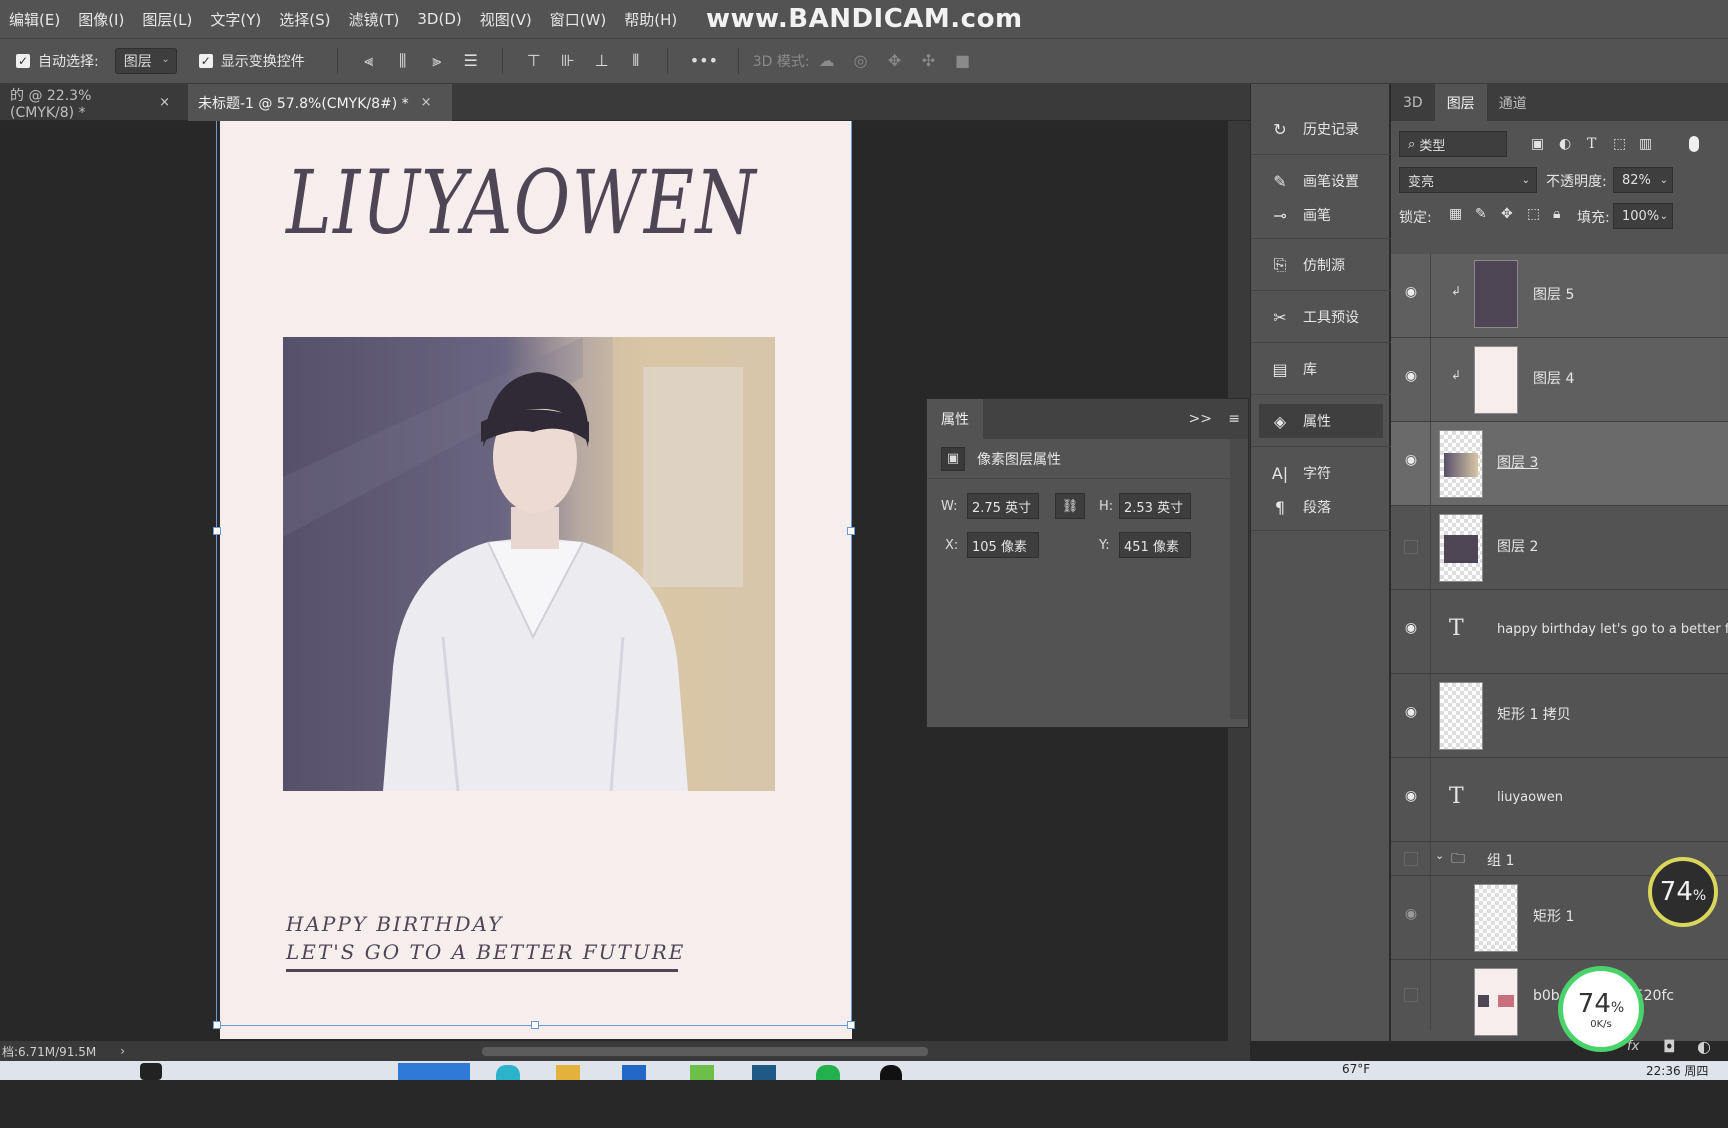 This screenshot has width=1728, height=1128. I want to click on chevron-down-icon: ⌄, so click(1439, 855).